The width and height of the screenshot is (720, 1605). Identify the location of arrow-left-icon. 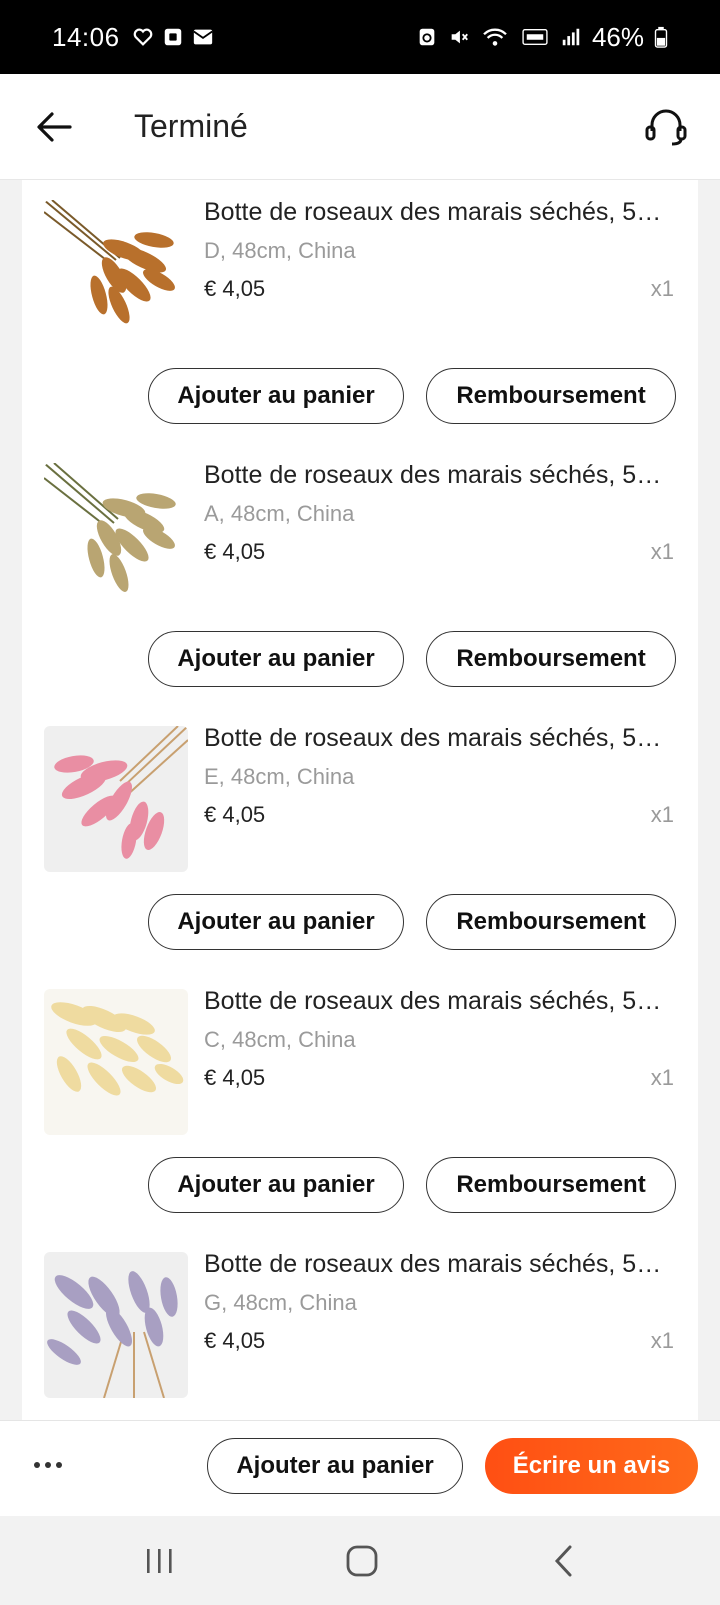
(54, 126).